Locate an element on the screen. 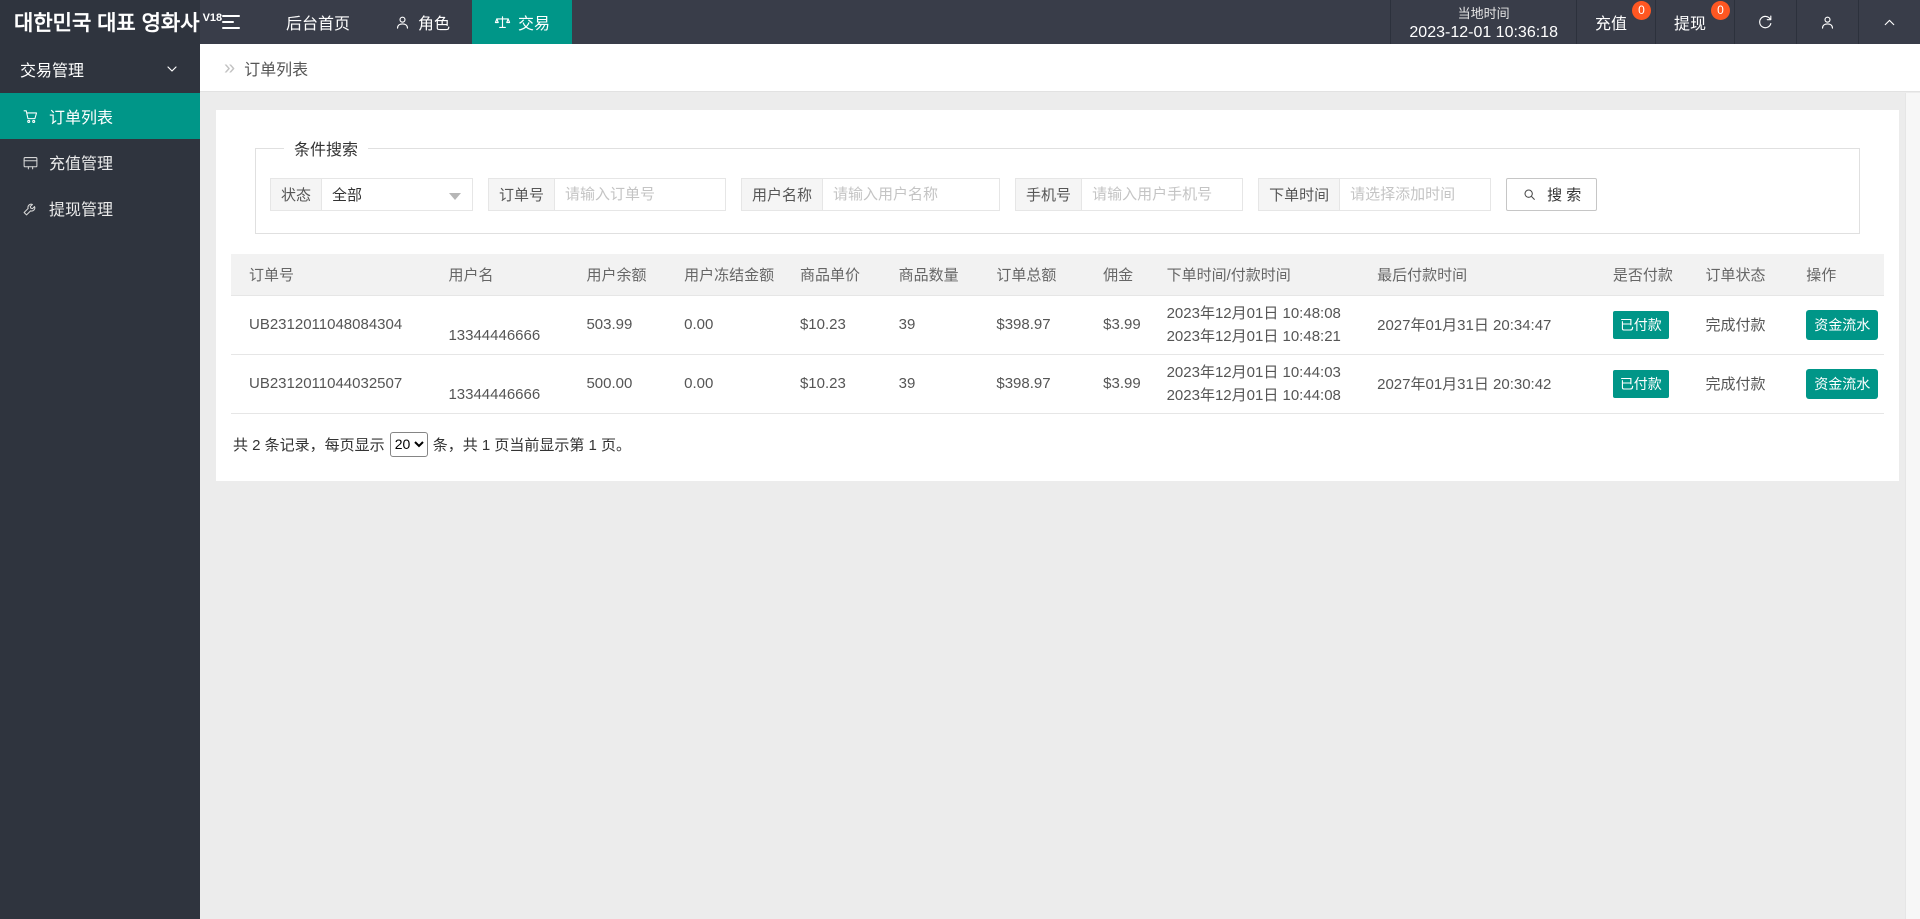 The width and height of the screenshot is (1920, 919). pagination-prefix: 共 2 条记录，每页显示 is located at coordinates (309, 445).